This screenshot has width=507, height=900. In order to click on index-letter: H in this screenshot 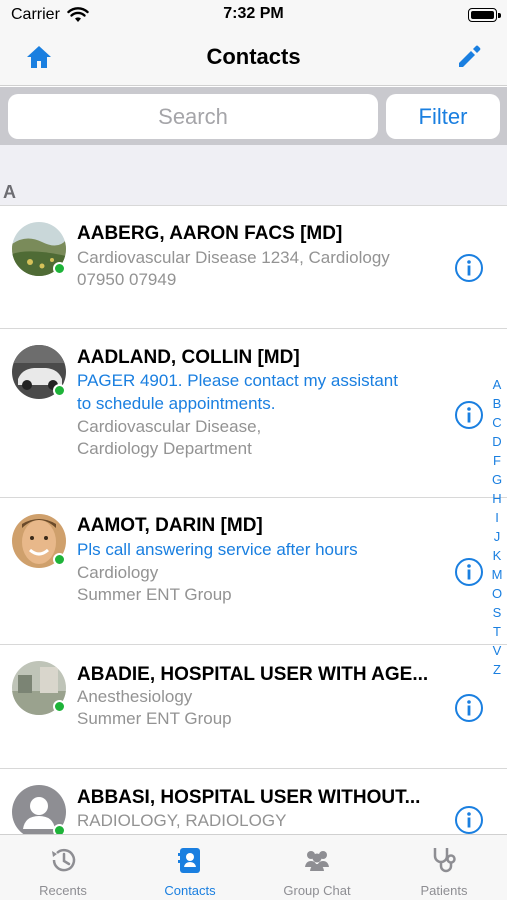, I will do `click(497, 498)`.